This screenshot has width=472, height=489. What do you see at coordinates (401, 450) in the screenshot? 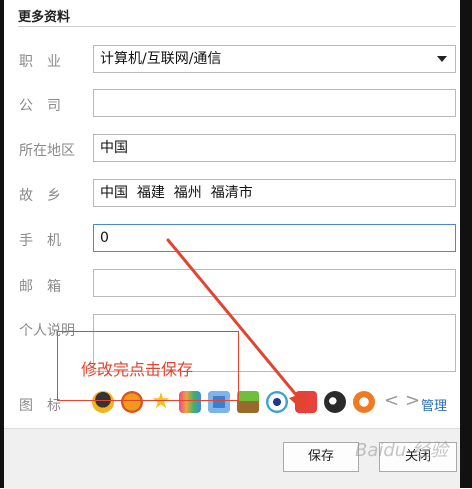
I see `watermark: Baidu 经验` at bounding box center [401, 450].